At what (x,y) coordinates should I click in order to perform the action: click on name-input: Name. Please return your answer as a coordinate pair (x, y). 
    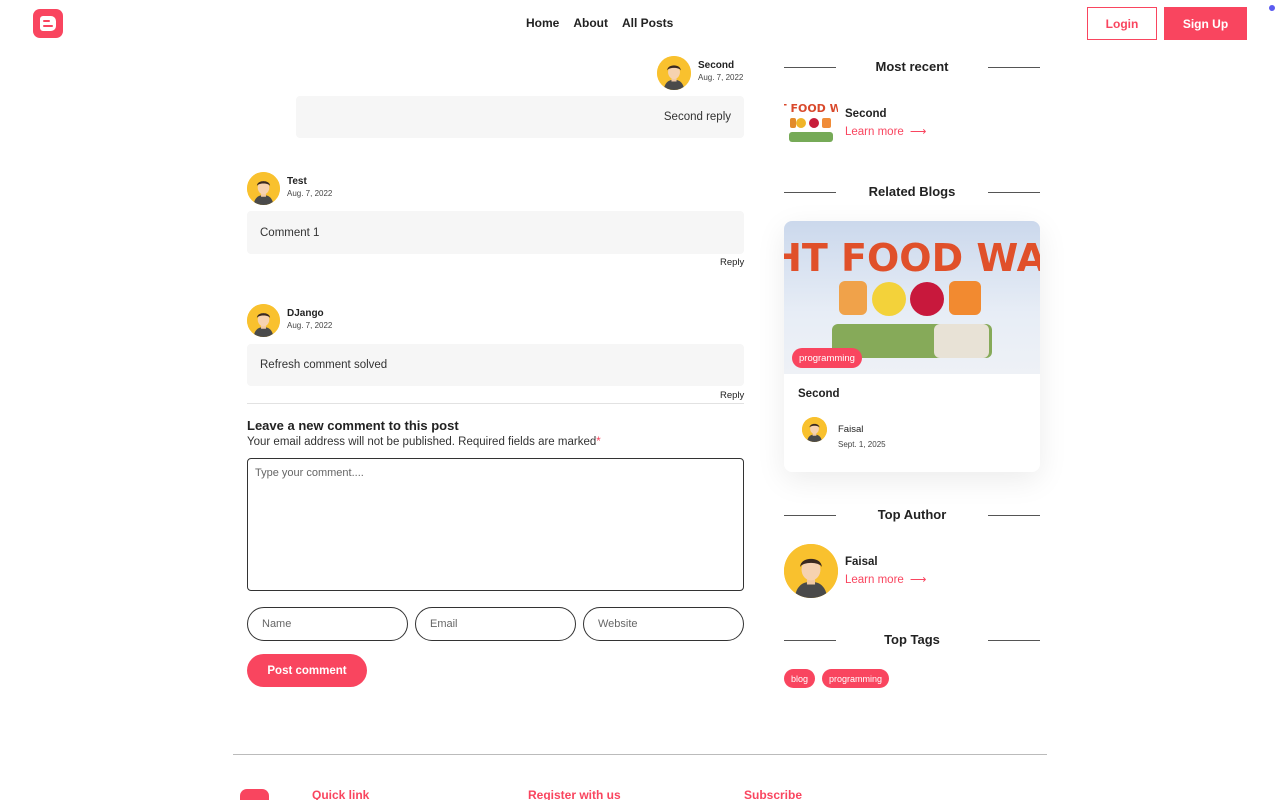
    Looking at the image, I should click on (327, 624).